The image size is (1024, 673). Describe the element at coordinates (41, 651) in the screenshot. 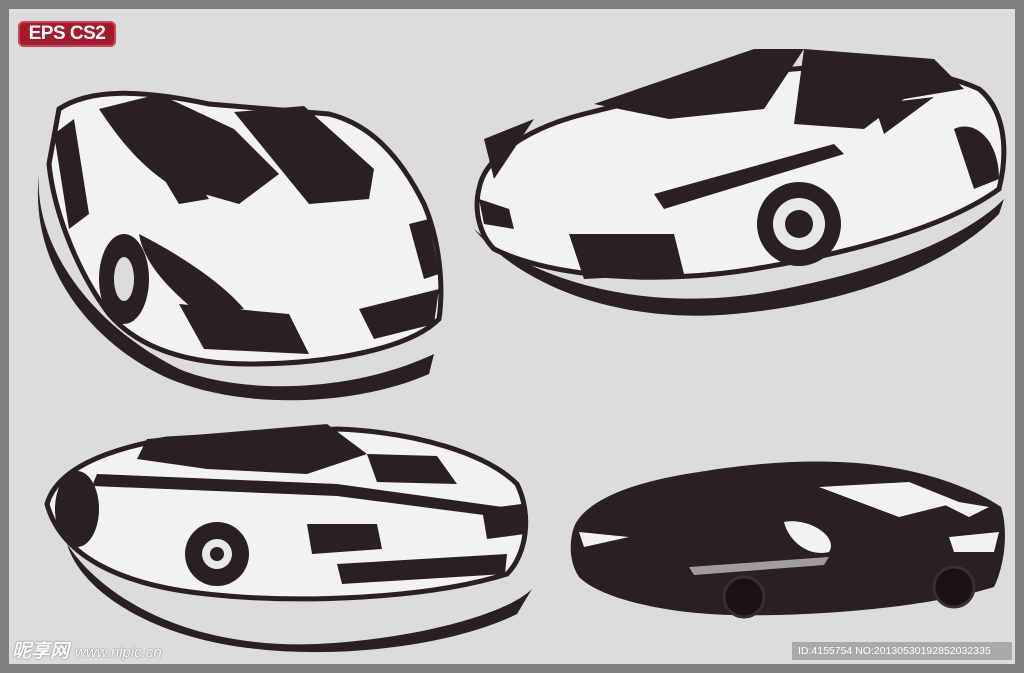

I see `watermark-brand: 昵享网` at that location.